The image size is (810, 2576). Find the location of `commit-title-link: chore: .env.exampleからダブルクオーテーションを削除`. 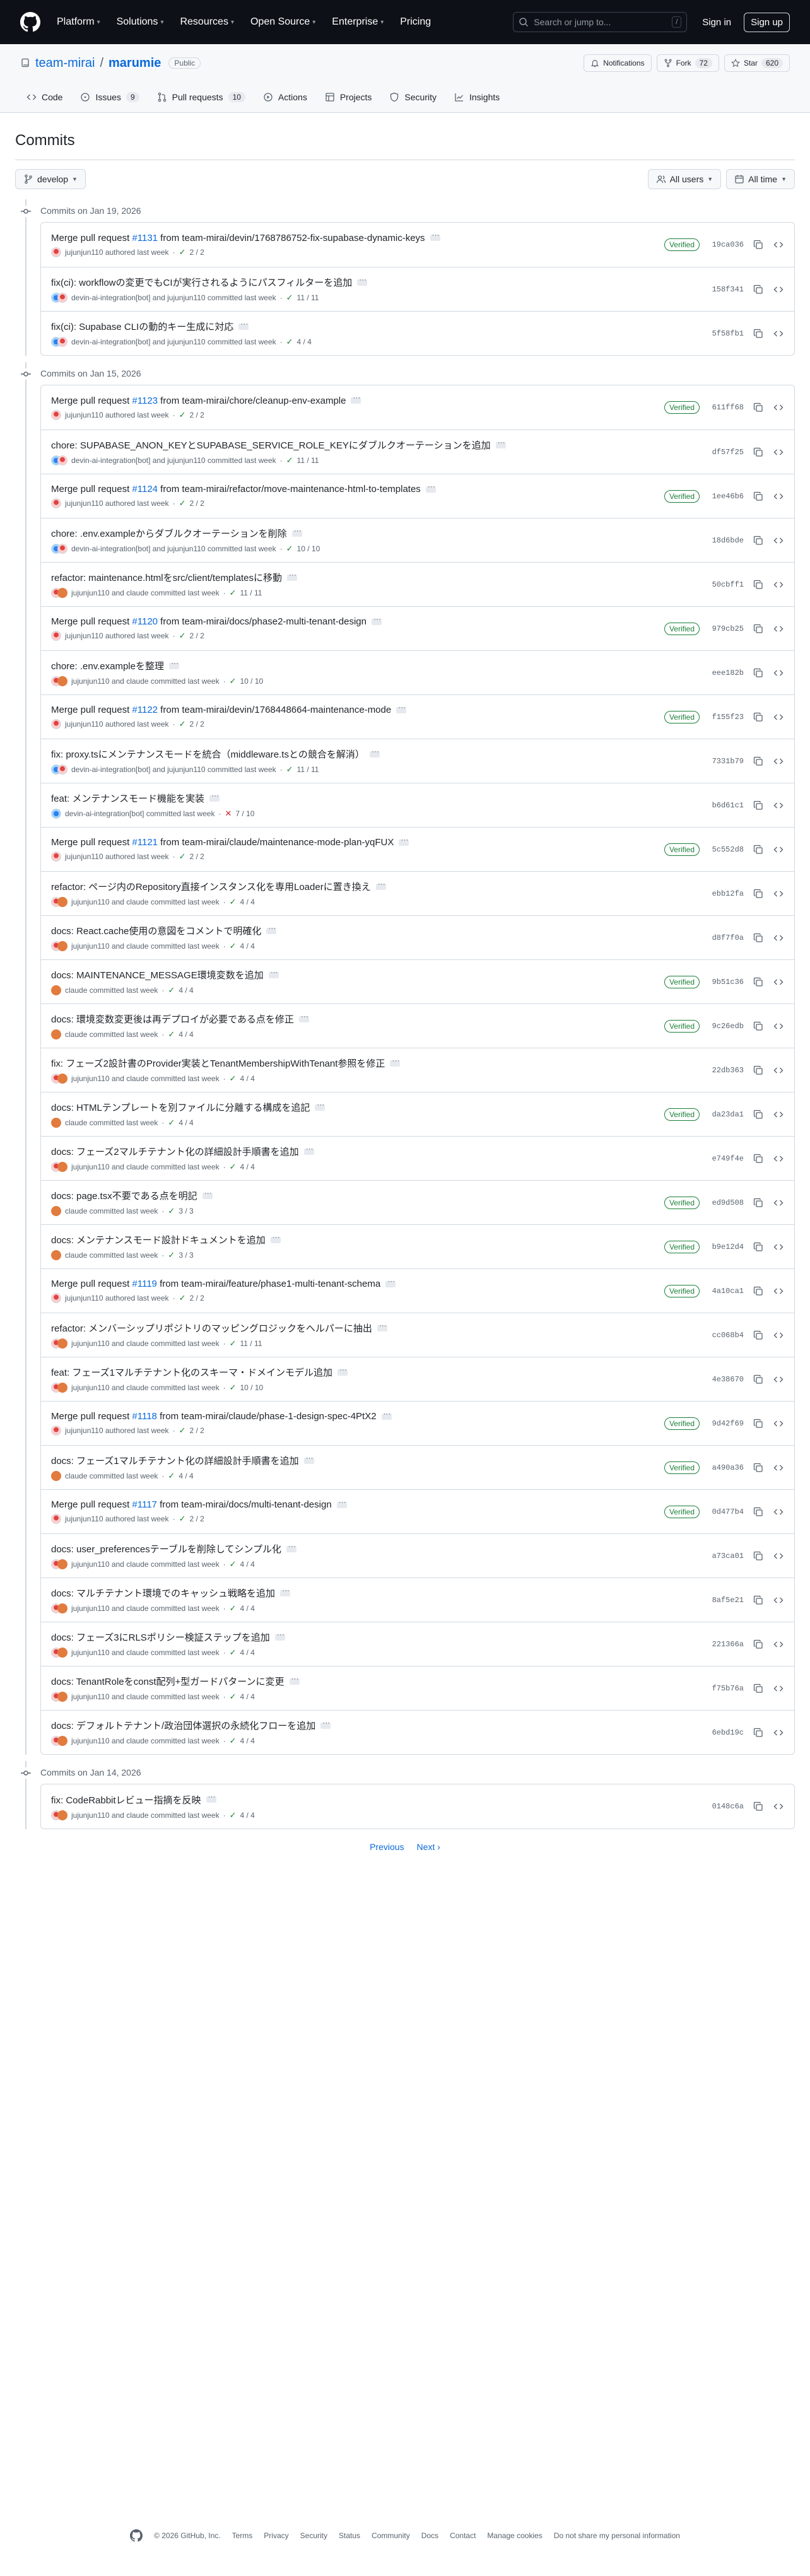

commit-title-link: chore: .env.exampleからダブルクオーテーションを削除 is located at coordinates (169, 533).